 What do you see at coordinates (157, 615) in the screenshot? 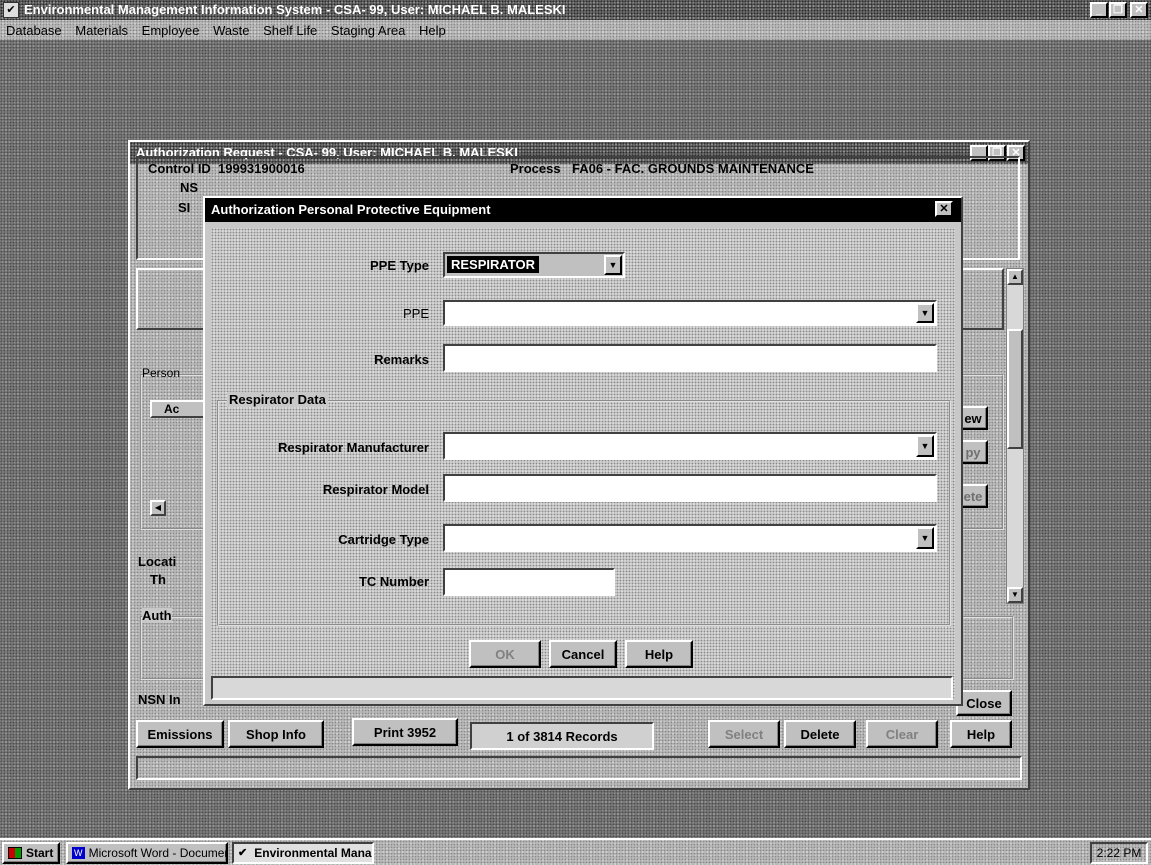
I see `auth-partial-label: Auth` at bounding box center [157, 615].